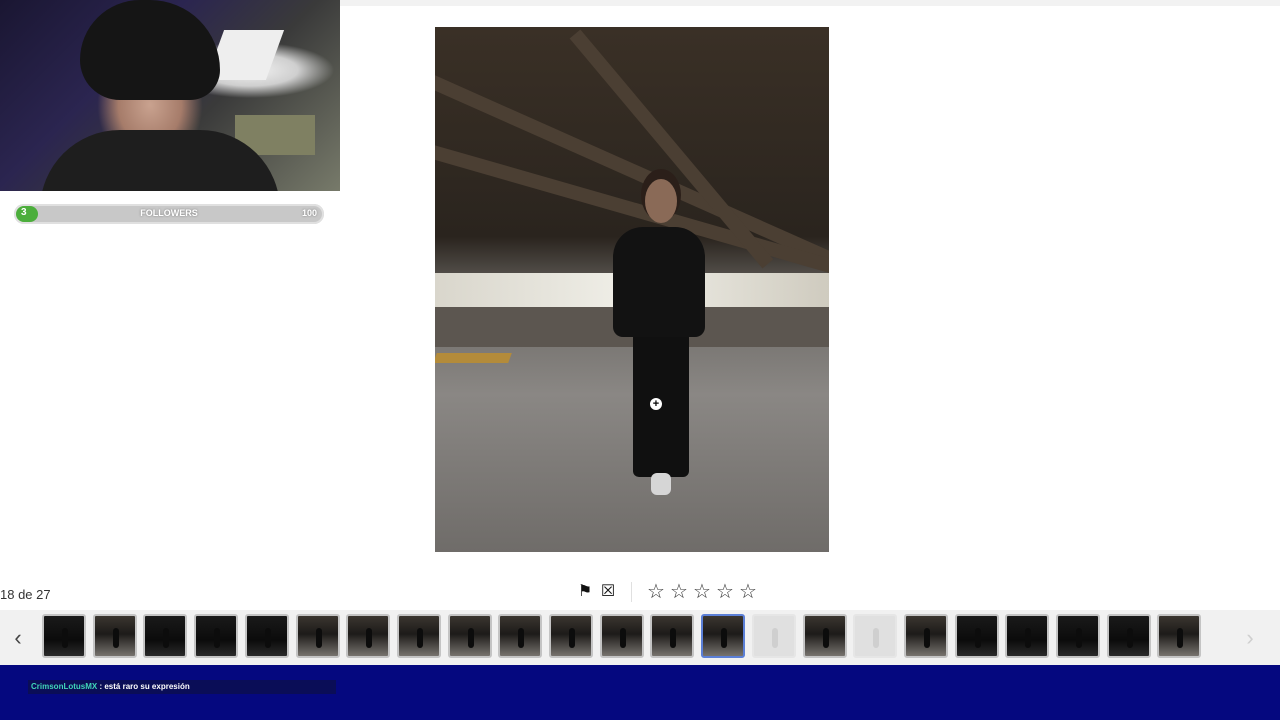  What do you see at coordinates (640, 692) in the screenshot?
I see `chat-bar: CrimsonLotusMX : está raro su expresión` at bounding box center [640, 692].